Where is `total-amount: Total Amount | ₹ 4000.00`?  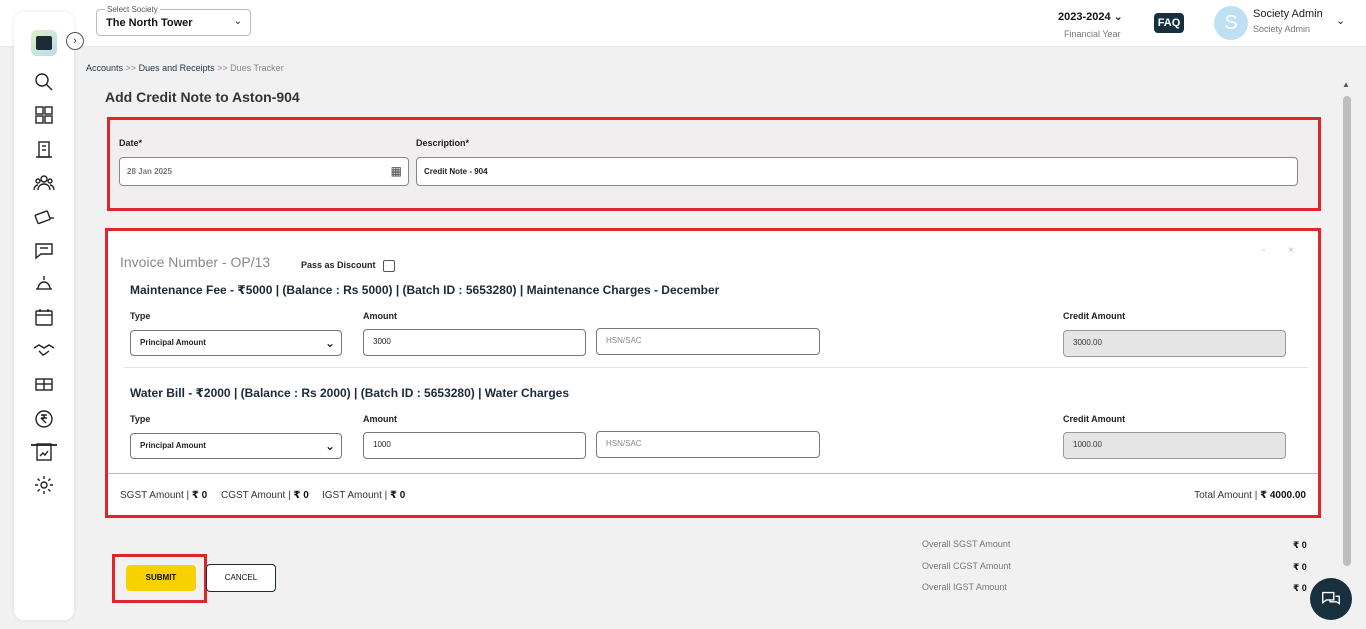 total-amount: Total Amount | ₹ 4000.00 is located at coordinates (1250, 495).